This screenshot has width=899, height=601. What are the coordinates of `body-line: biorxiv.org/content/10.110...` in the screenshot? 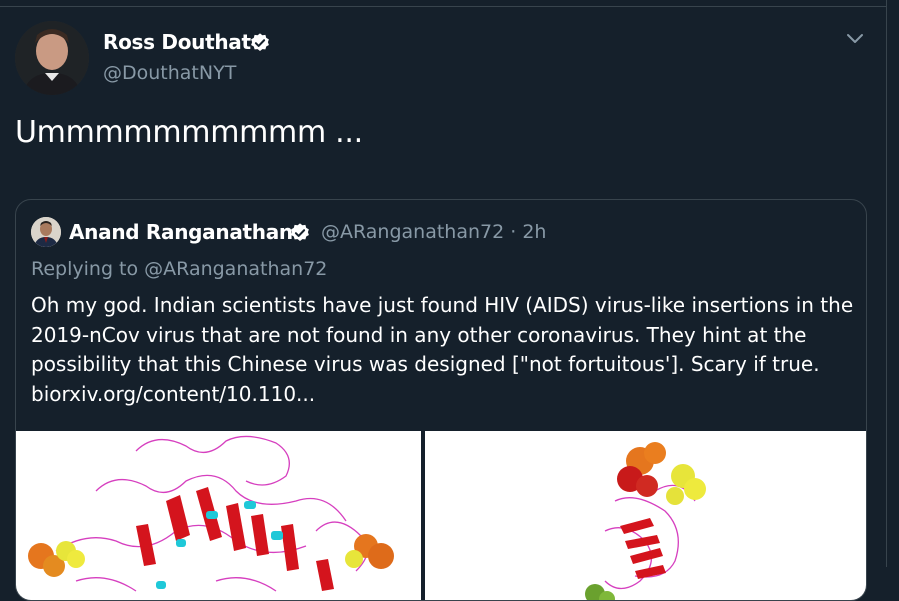 It's located at (443, 395).